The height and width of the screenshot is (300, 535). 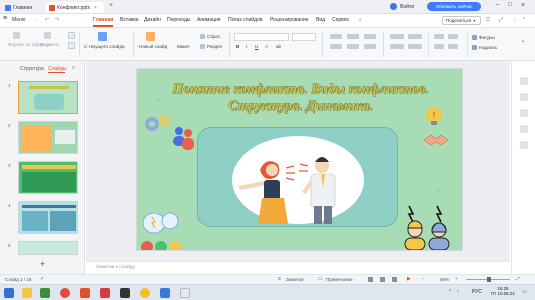 What do you see at coordinates (320, 20) in the screenshot?
I see `tab-view: Вид` at bounding box center [320, 20].